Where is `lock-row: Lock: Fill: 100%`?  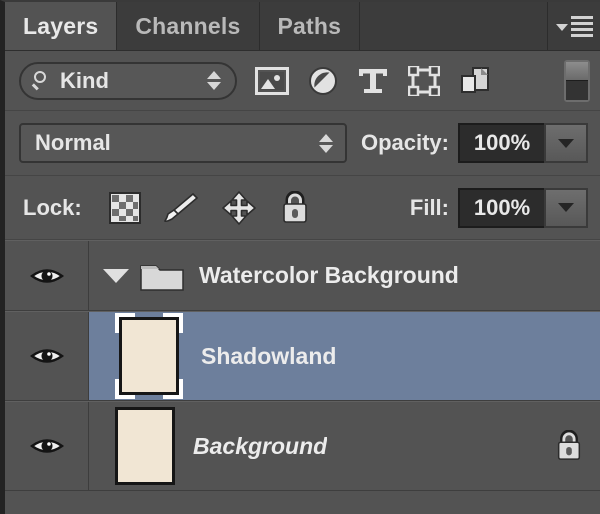 lock-row: Lock: Fill: 100% is located at coordinates (302, 208).